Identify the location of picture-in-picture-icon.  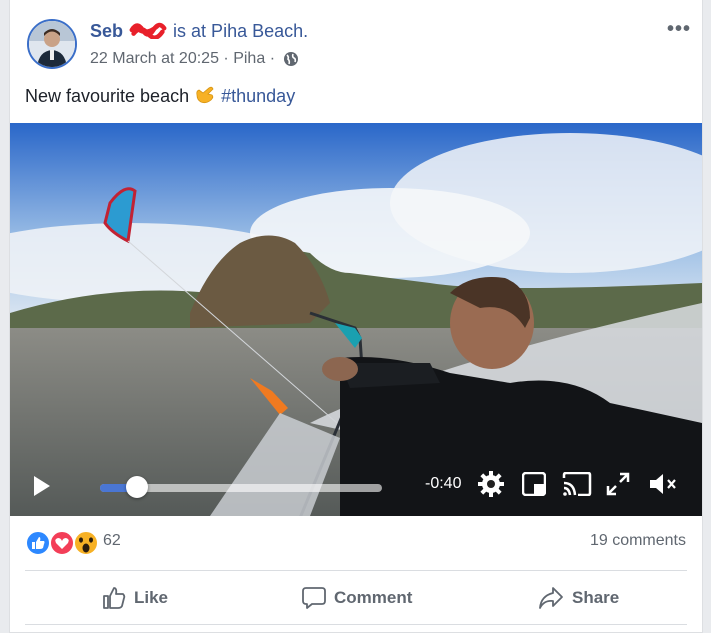
(534, 484).